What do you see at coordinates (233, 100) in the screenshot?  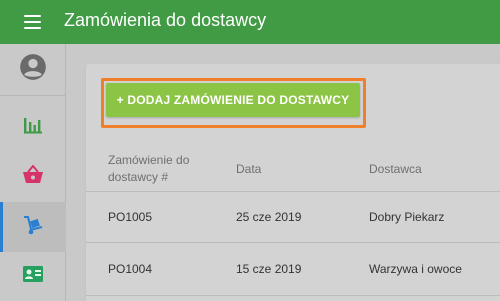 I see `add-supplier-order-button: + DODAJ ZAMÓWIENIE DO DOSTAWCY` at bounding box center [233, 100].